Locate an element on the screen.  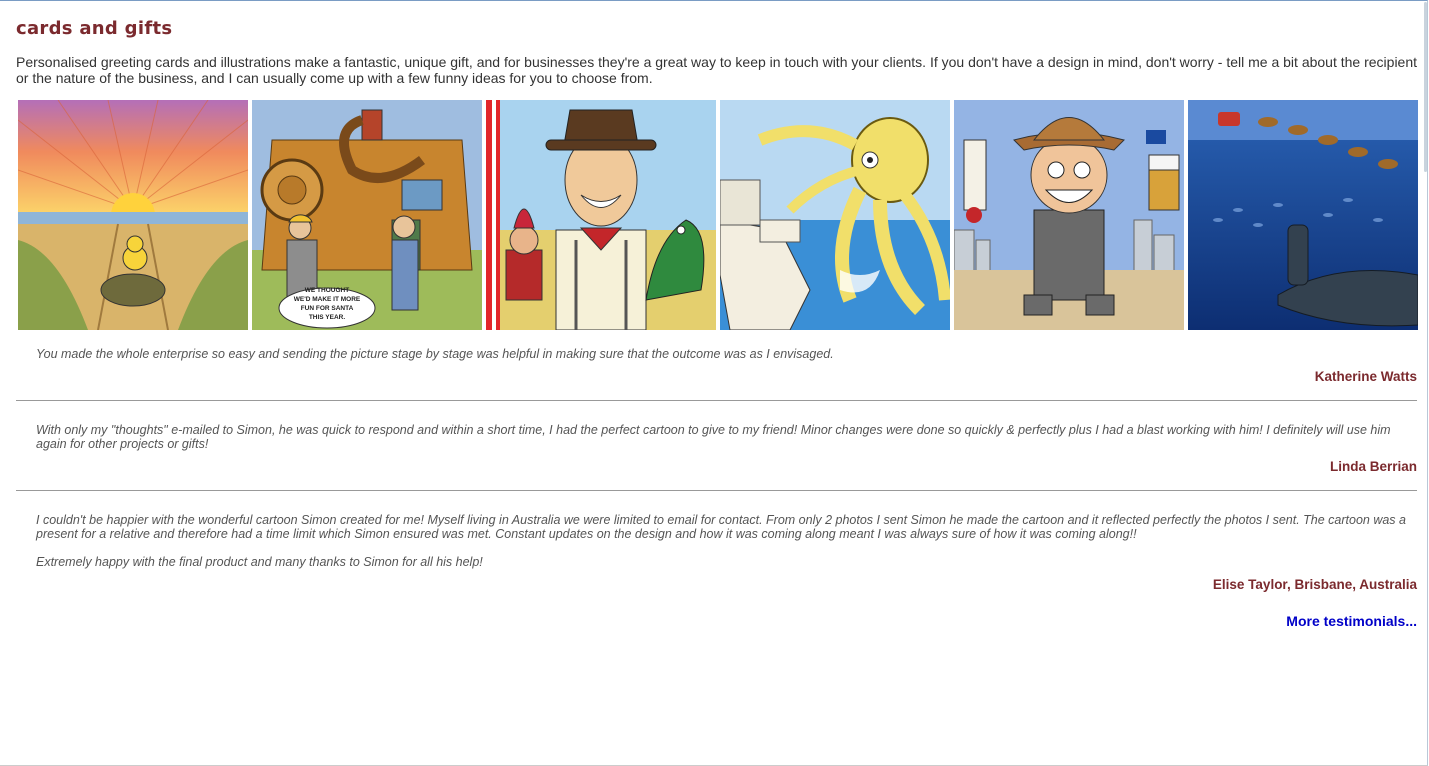
cowboy-businessman-caricature is located at coordinates (1069, 215).